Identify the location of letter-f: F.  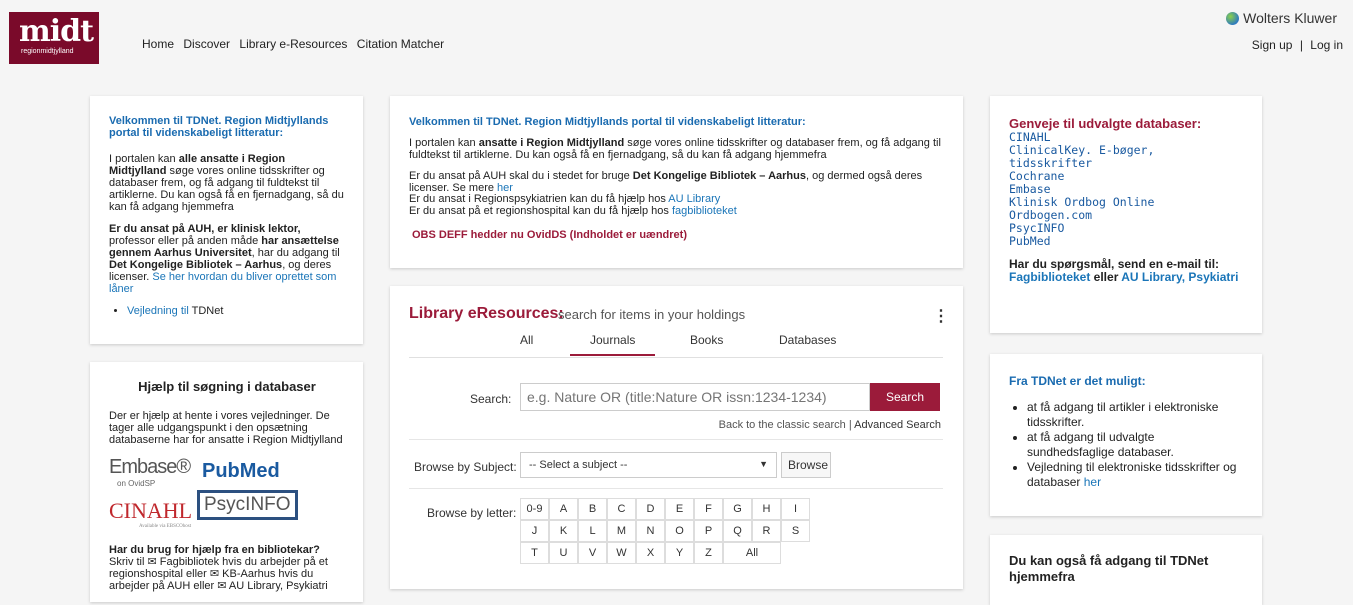
(708, 509).